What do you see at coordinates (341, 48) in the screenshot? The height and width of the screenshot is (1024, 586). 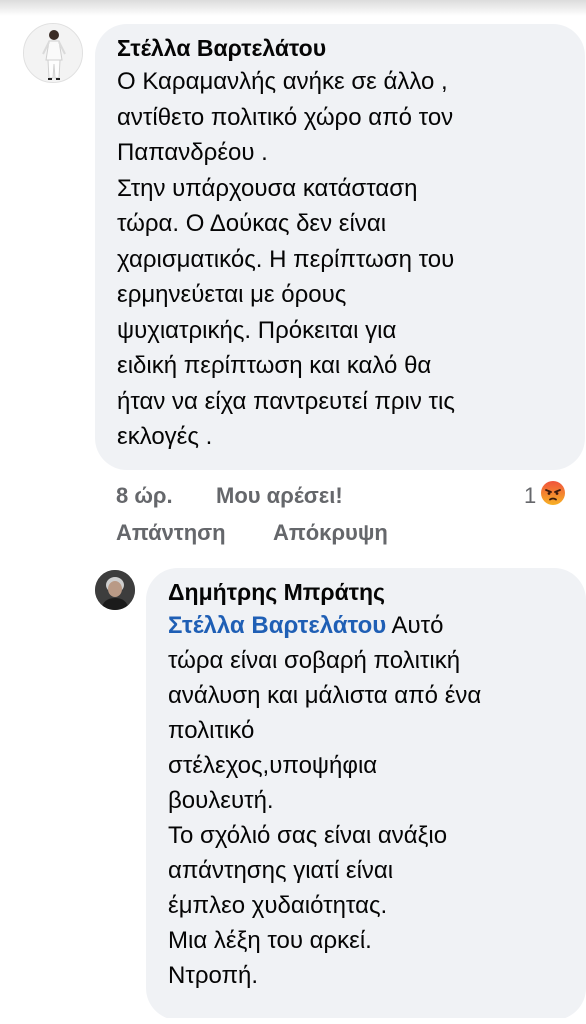 I see `comment-author: Στέλλα Βαρτελάτου` at bounding box center [341, 48].